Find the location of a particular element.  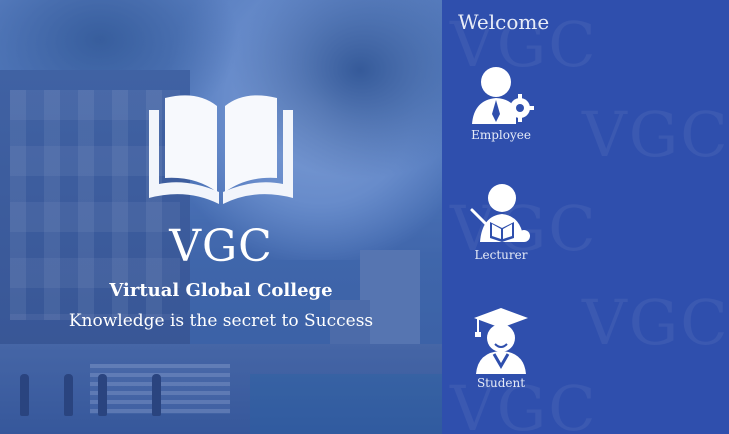

brand-short: VGC is located at coordinates (221, 246).